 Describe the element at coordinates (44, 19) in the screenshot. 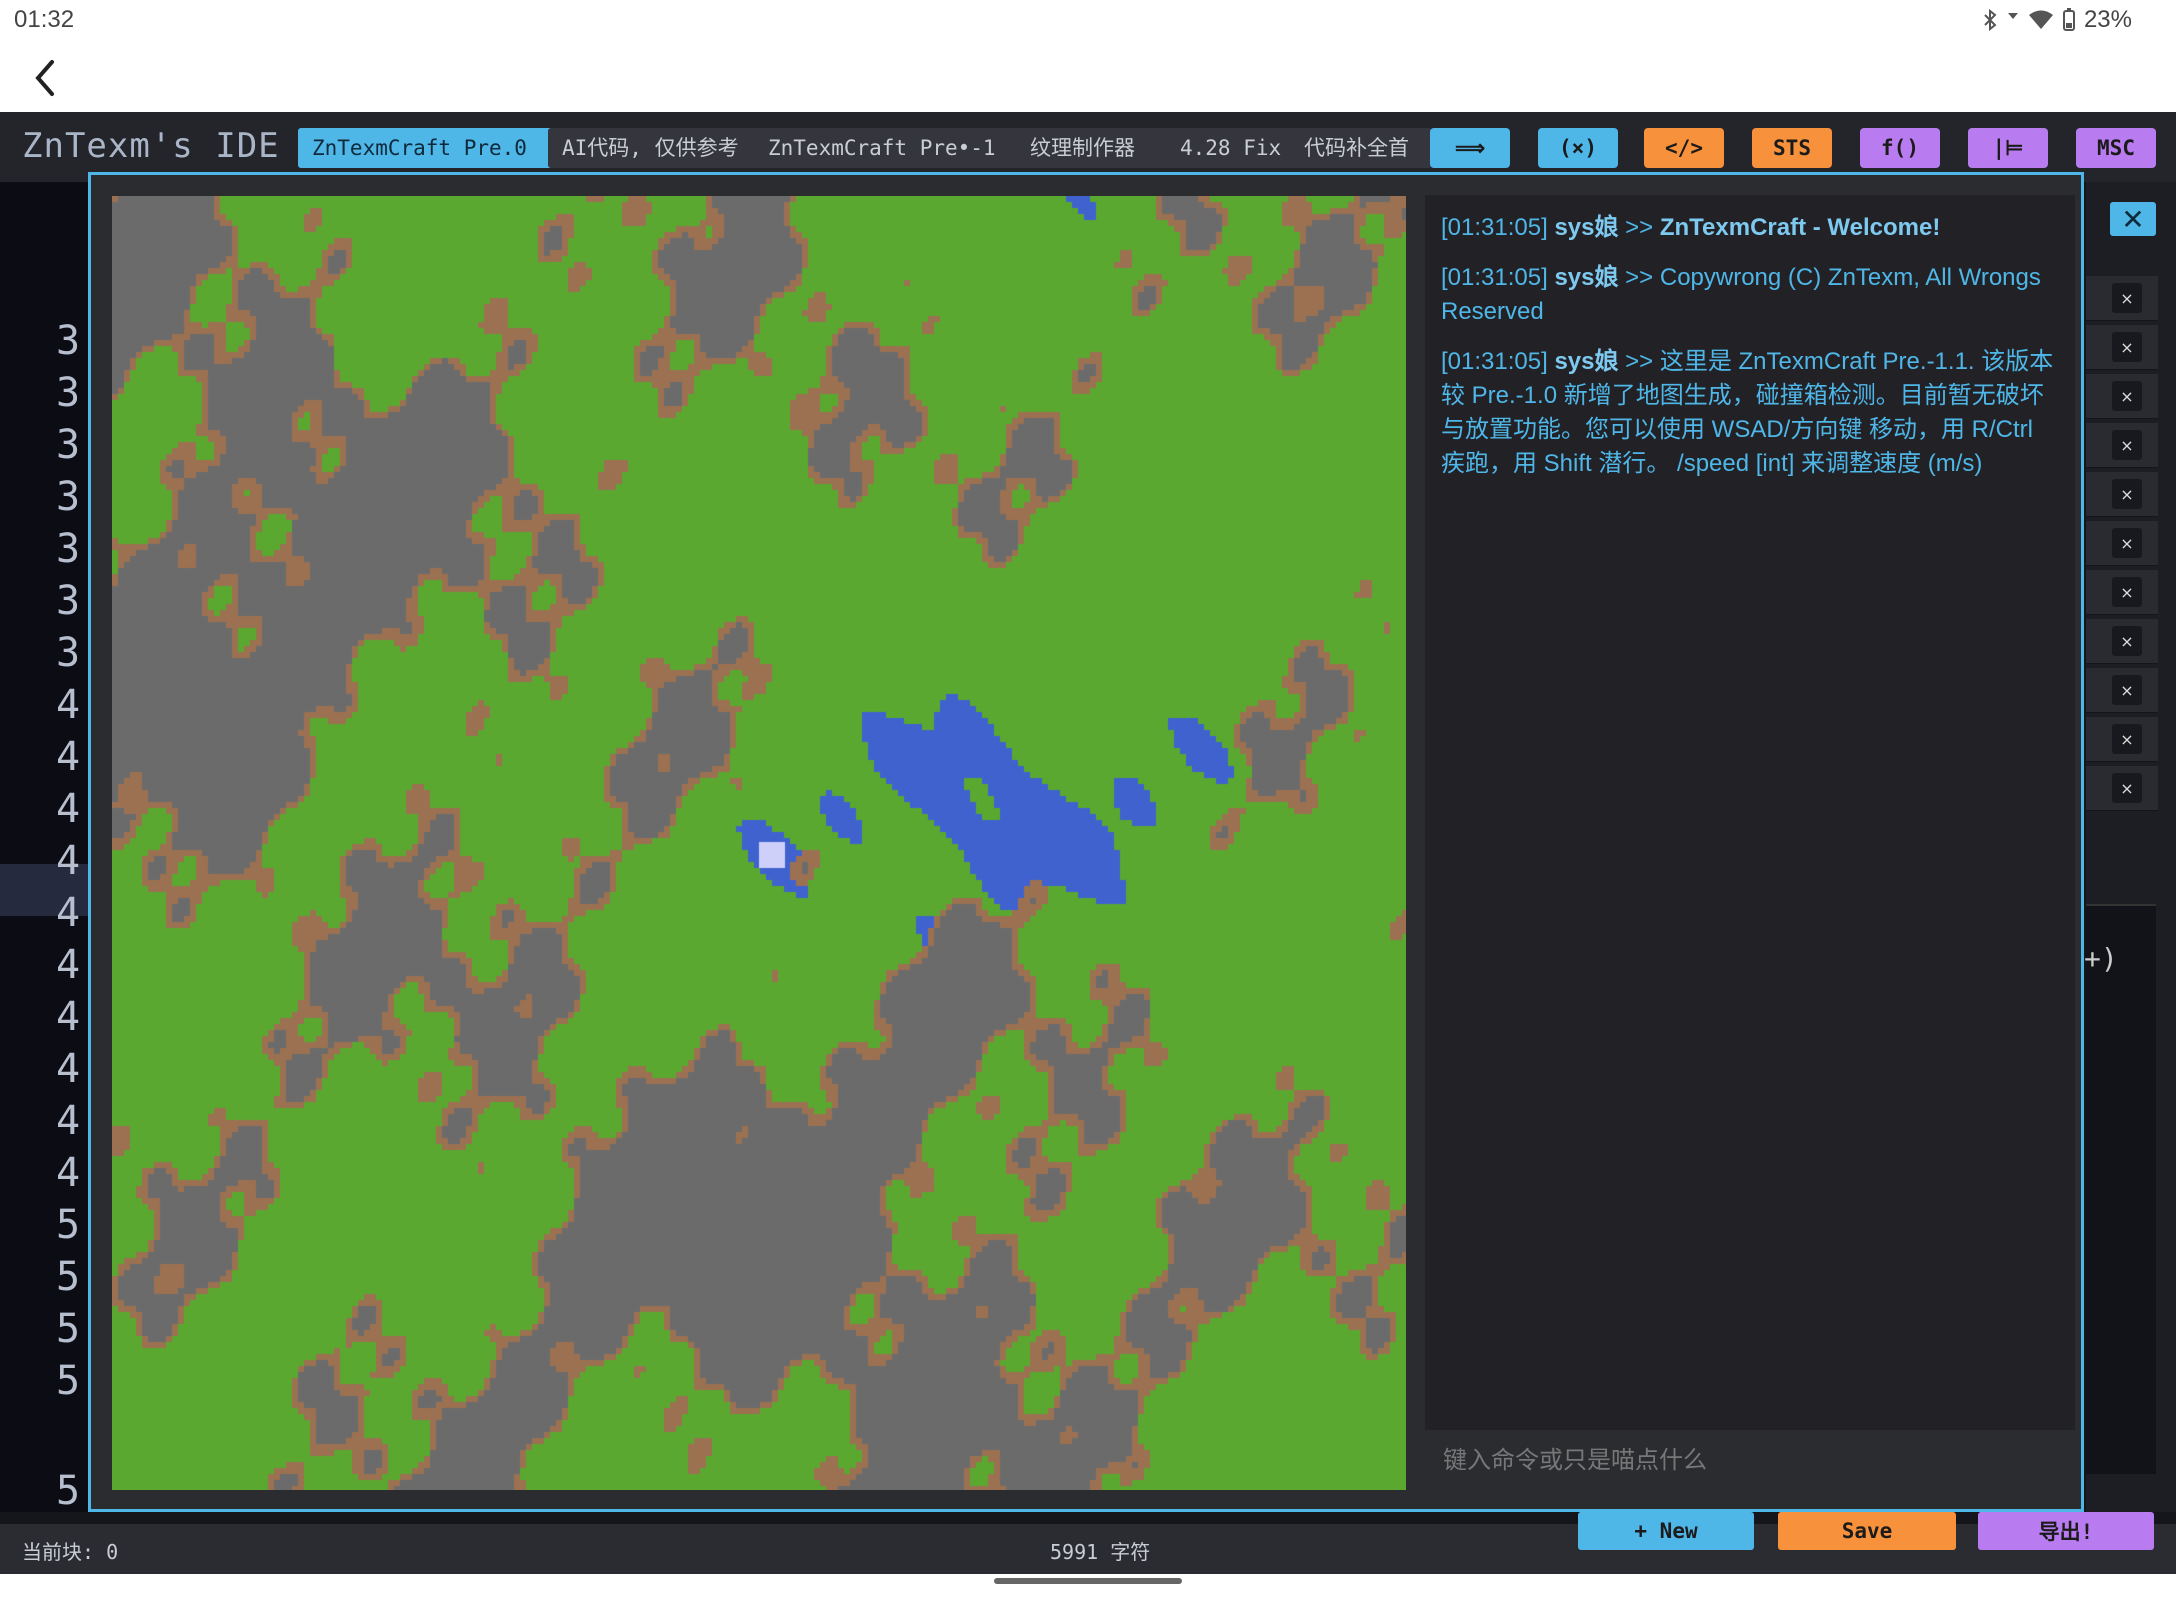

I see `status-time: 01:32` at that location.